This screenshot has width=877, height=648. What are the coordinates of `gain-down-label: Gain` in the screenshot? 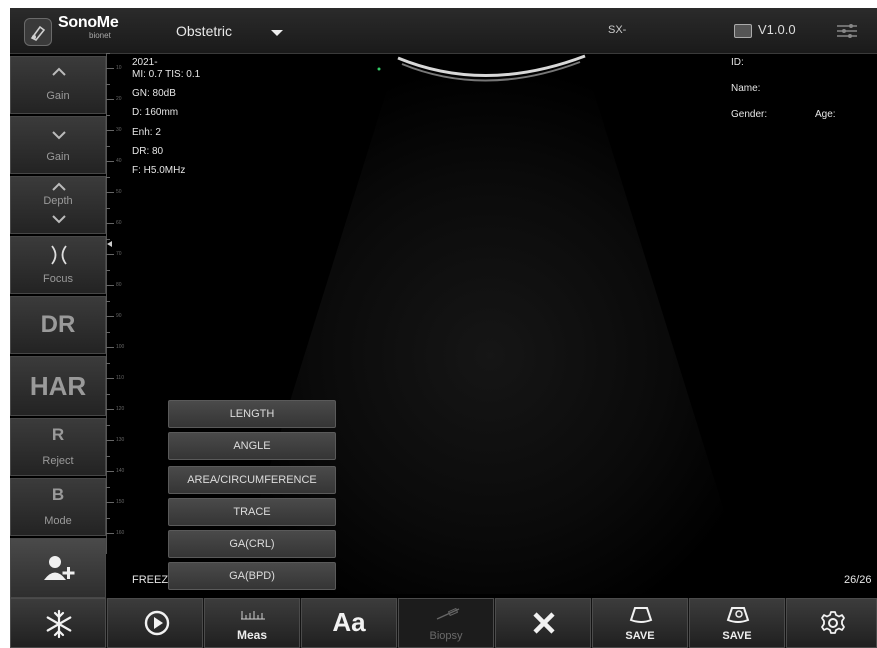 It's located at (58, 157).